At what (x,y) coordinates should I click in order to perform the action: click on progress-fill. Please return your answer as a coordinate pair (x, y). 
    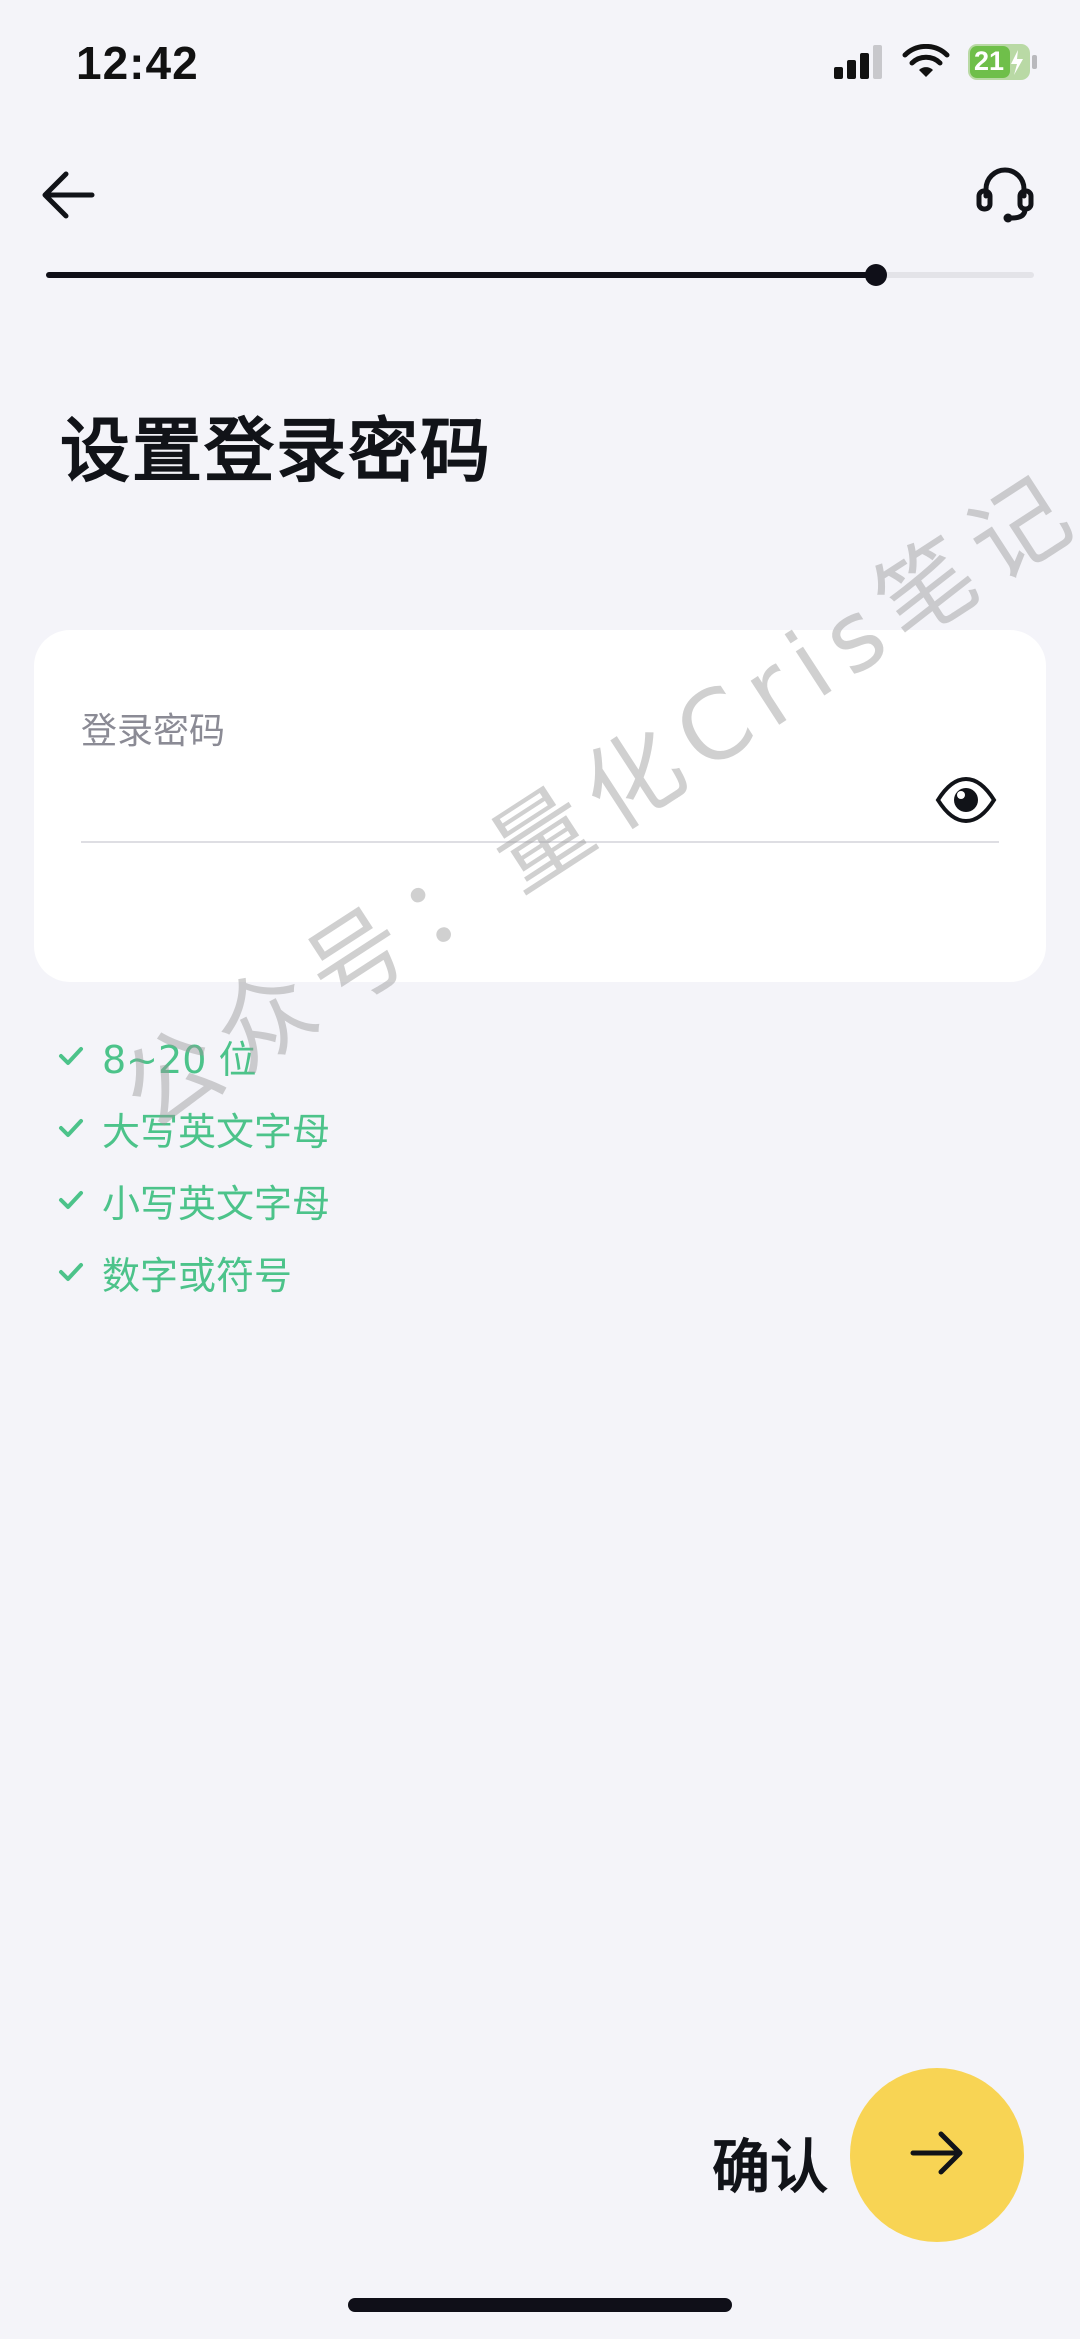
    Looking at the image, I should click on (461, 275).